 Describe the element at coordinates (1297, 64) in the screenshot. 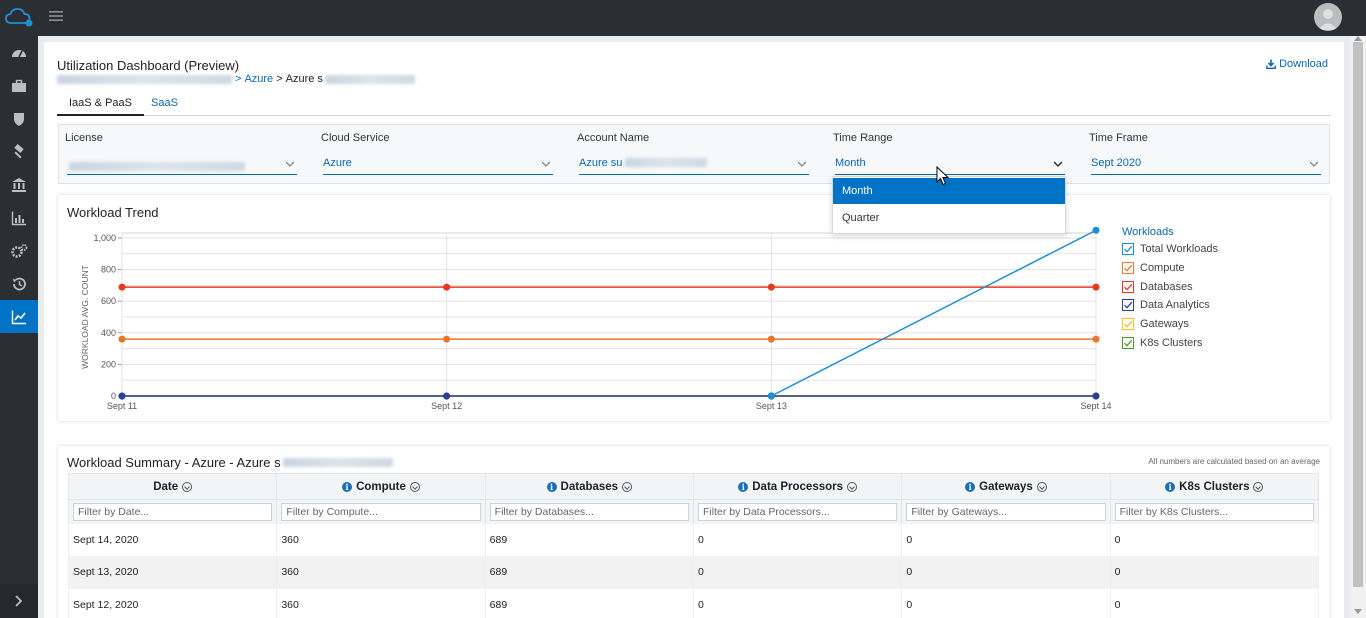

I see `download-button: Download` at that location.